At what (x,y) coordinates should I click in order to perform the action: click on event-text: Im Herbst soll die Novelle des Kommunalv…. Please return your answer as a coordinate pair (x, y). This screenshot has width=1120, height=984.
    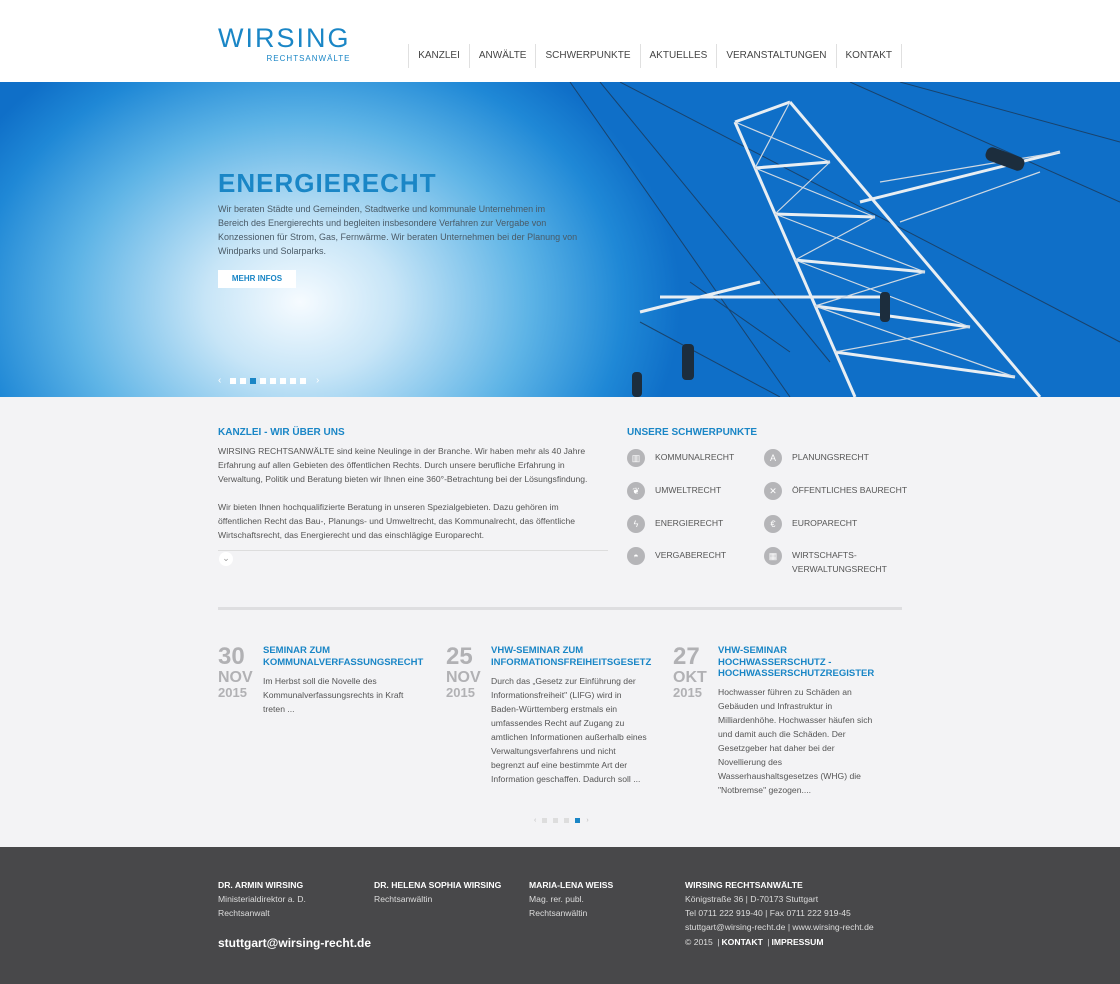
    Looking at the image, I should click on (333, 695).